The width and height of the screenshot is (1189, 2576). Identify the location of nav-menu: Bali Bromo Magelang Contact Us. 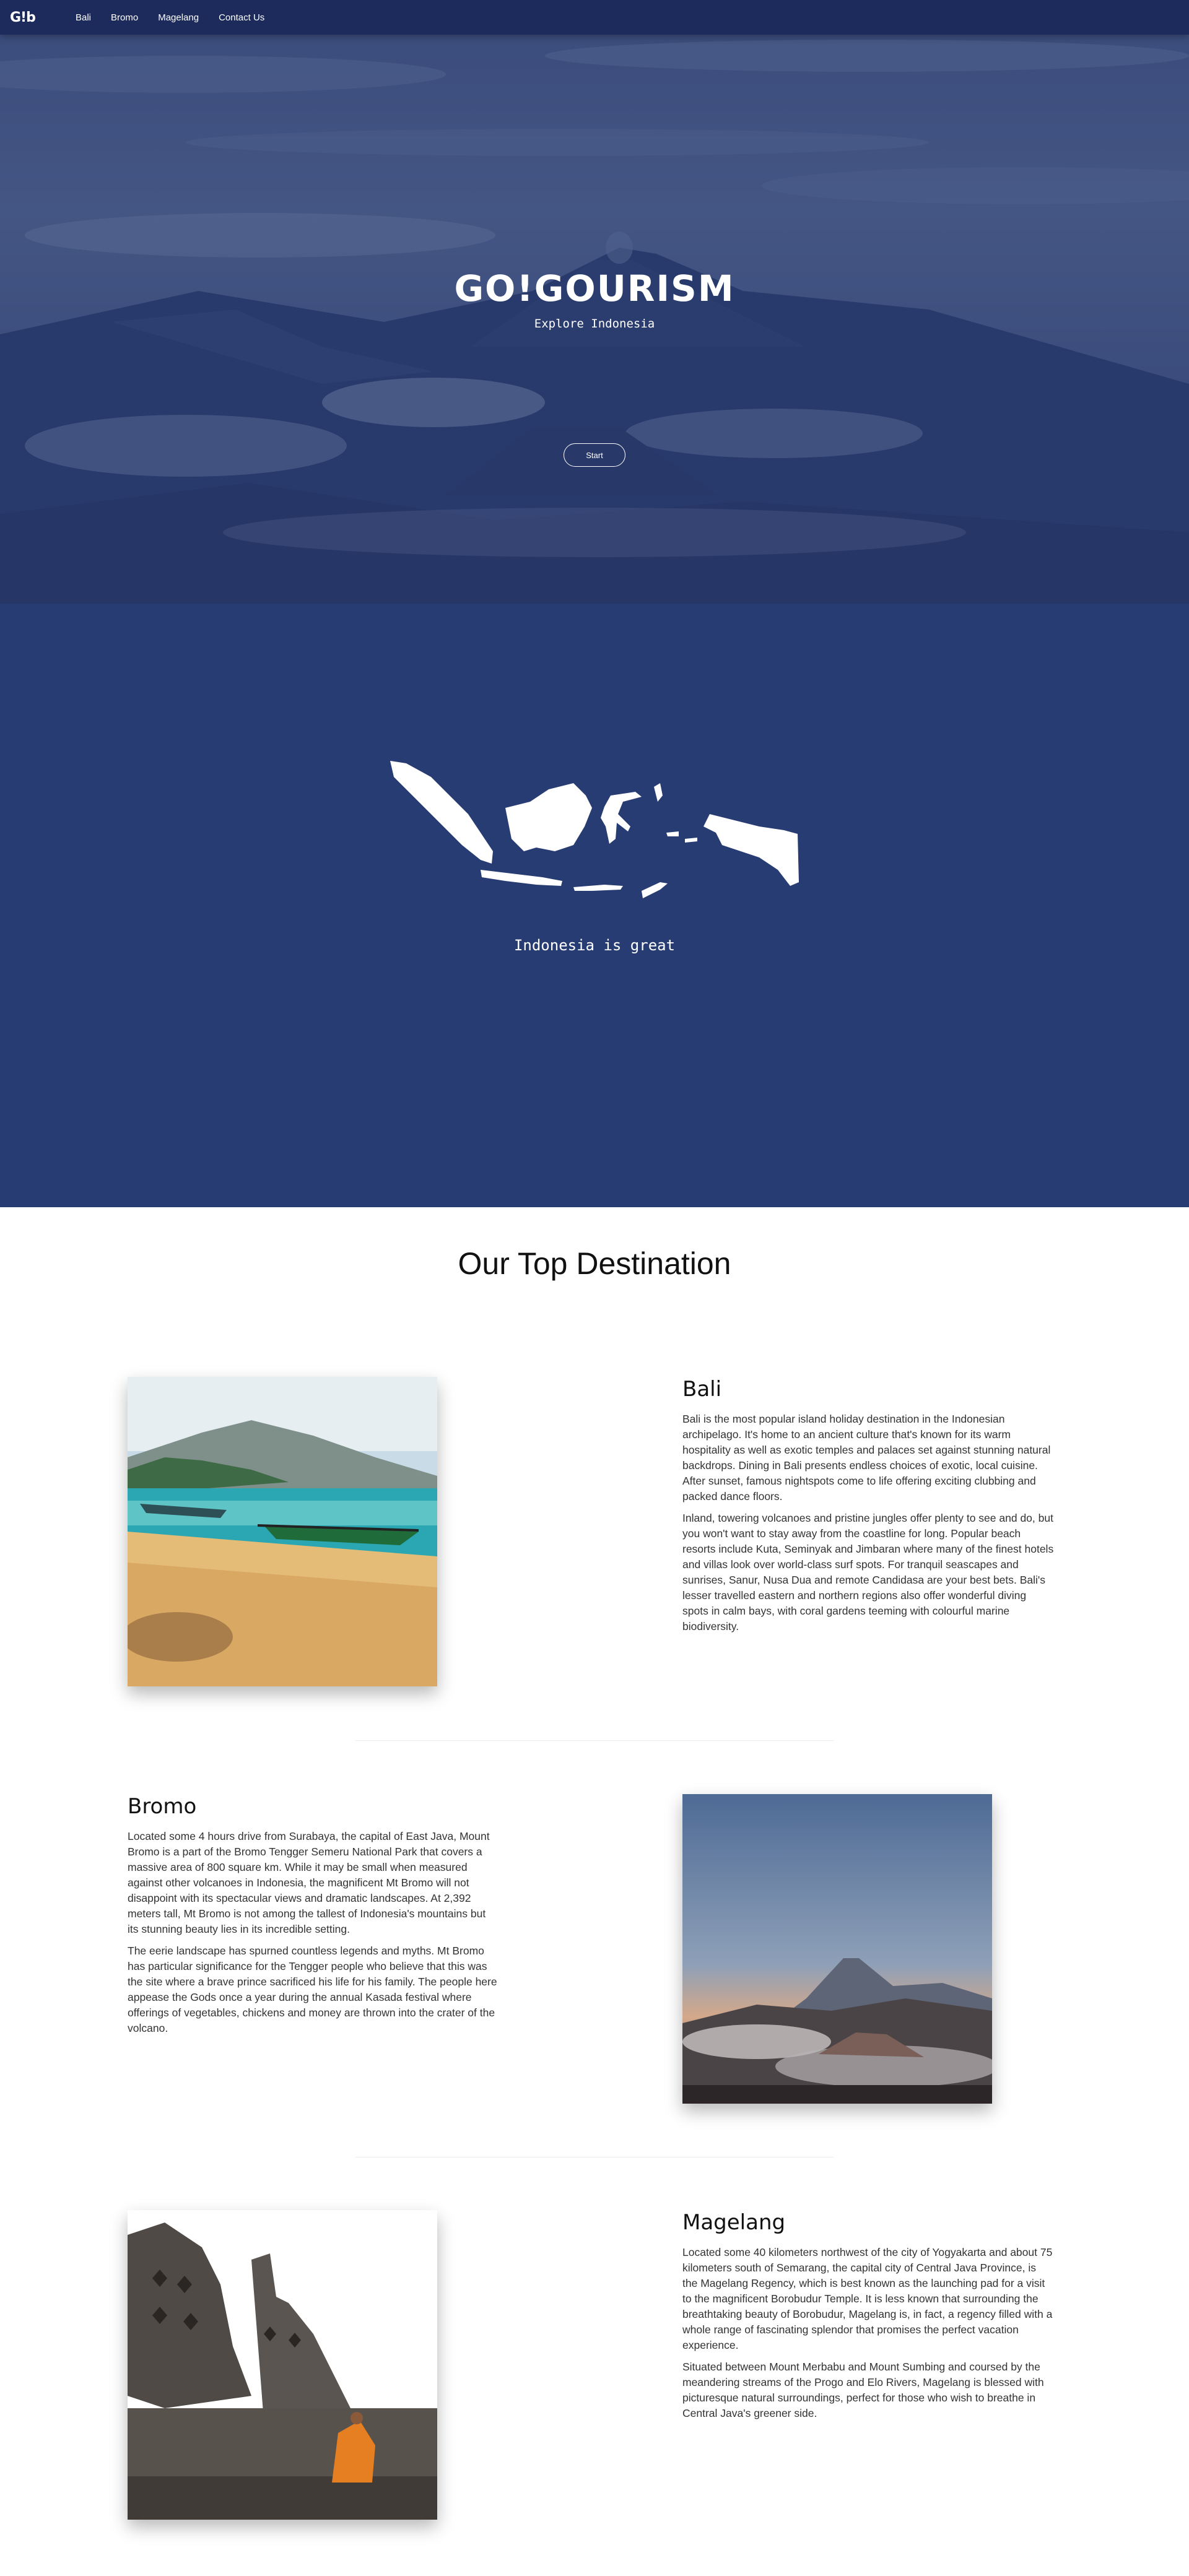
(170, 17).